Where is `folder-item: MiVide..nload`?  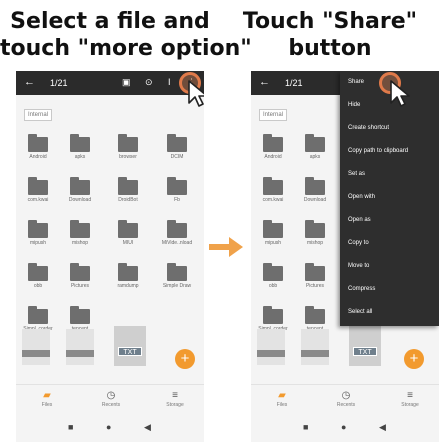
folder-item: MiVide..nload is located at coordinates (177, 235).